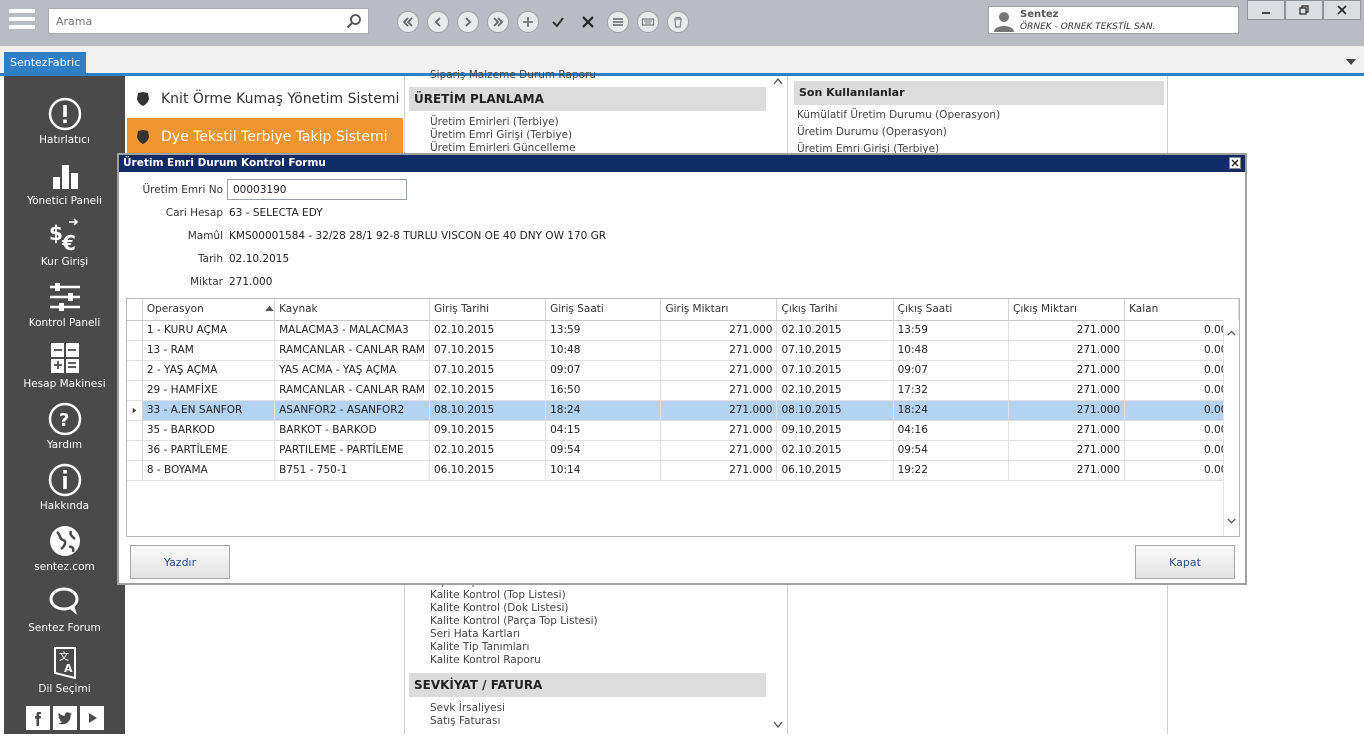 This screenshot has height=740, width=1364. Describe the element at coordinates (488, 410) in the screenshot. I see `table-cell: 08.10.2015` at that location.